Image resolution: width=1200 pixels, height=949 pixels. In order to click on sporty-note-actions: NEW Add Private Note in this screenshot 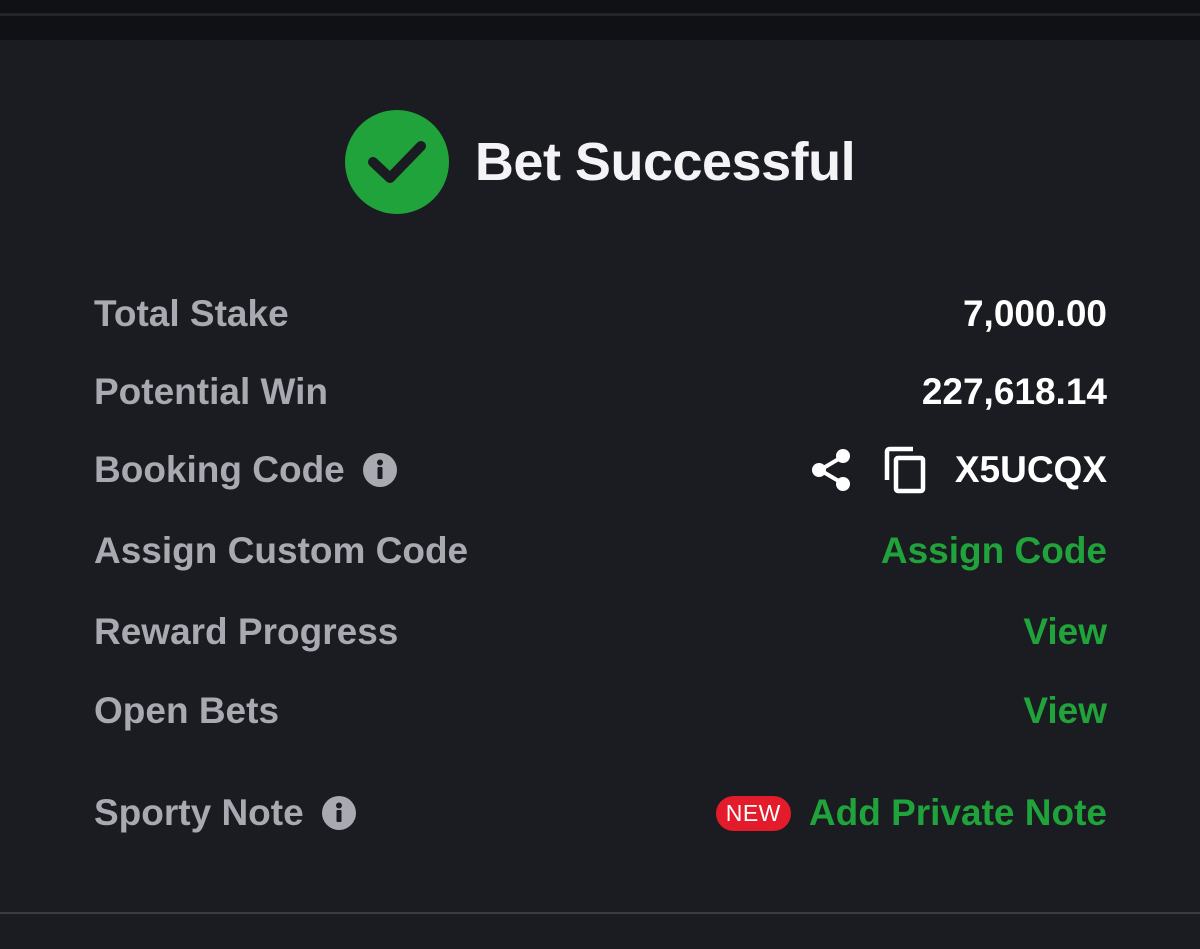, I will do `click(911, 813)`.